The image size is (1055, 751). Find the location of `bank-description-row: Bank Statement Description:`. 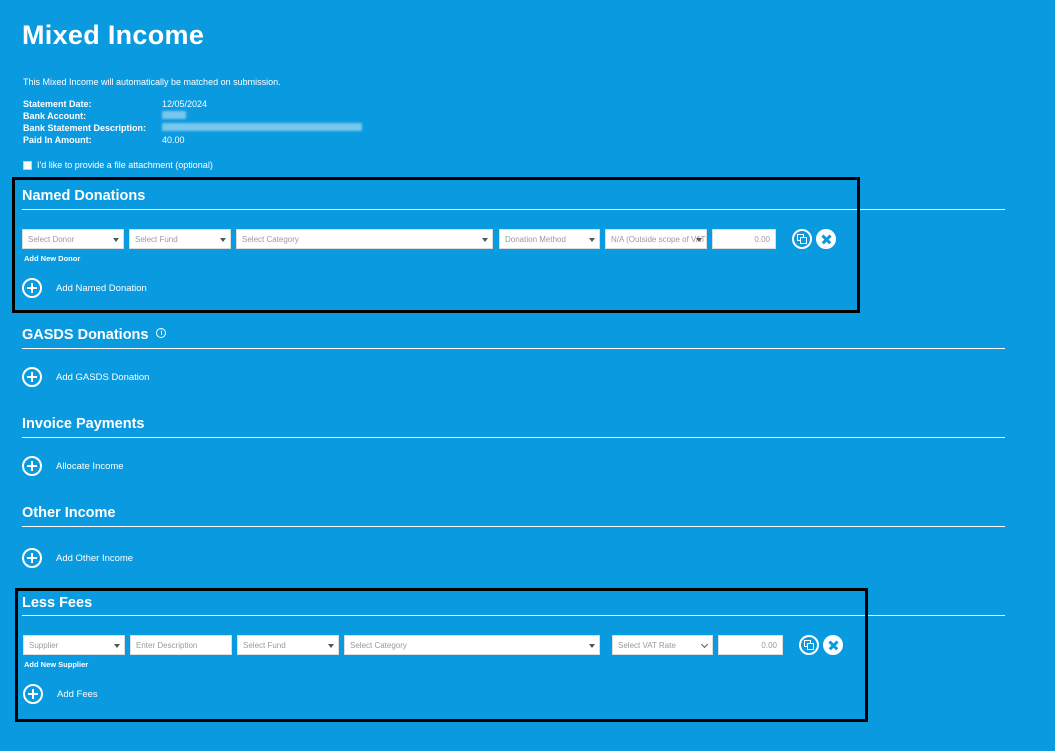

bank-description-row: Bank Statement Description: is located at coordinates (192, 128).